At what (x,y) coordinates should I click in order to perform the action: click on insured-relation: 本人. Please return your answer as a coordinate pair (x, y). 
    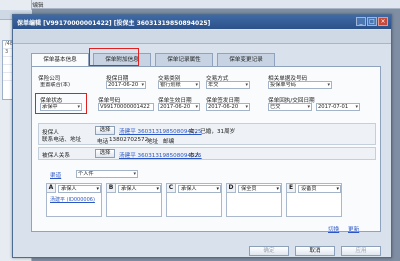
    Looking at the image, I should click on (195, 156).